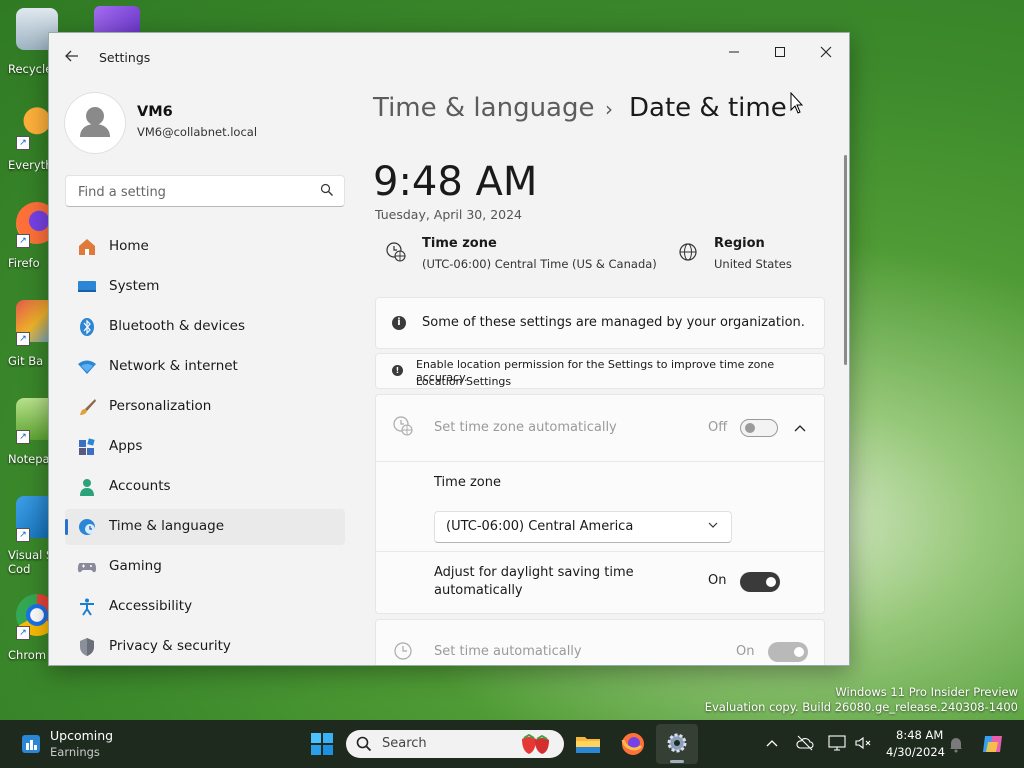 This screenshot has height=768, width=1024. What do you see at coordinates (760, 582) in the screenshot?
I see `dst-toggle` at bounding box center [760, 582].